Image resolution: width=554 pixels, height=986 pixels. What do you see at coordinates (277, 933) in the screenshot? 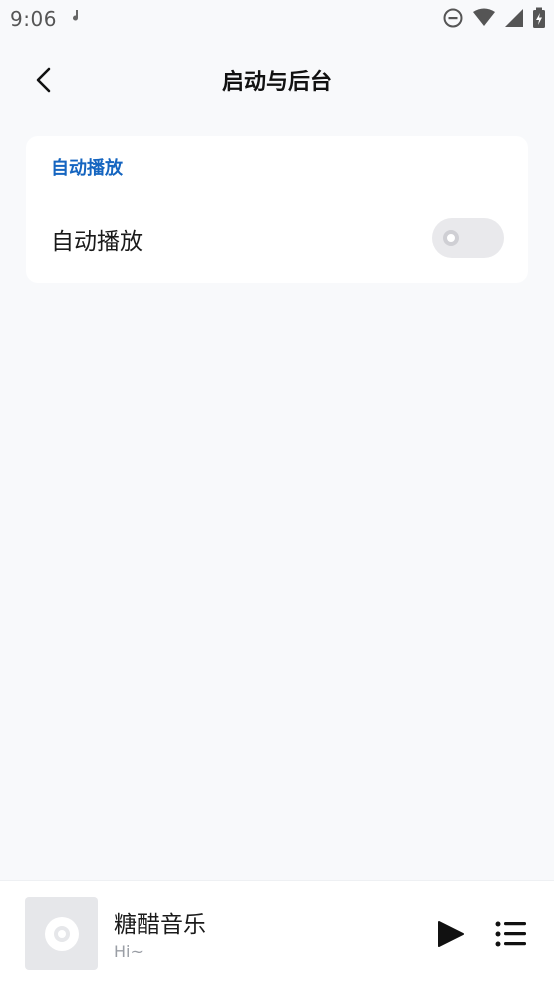
I see `mini-player: 糖醋音乐 Hi~` at bounding box center [277, 933].